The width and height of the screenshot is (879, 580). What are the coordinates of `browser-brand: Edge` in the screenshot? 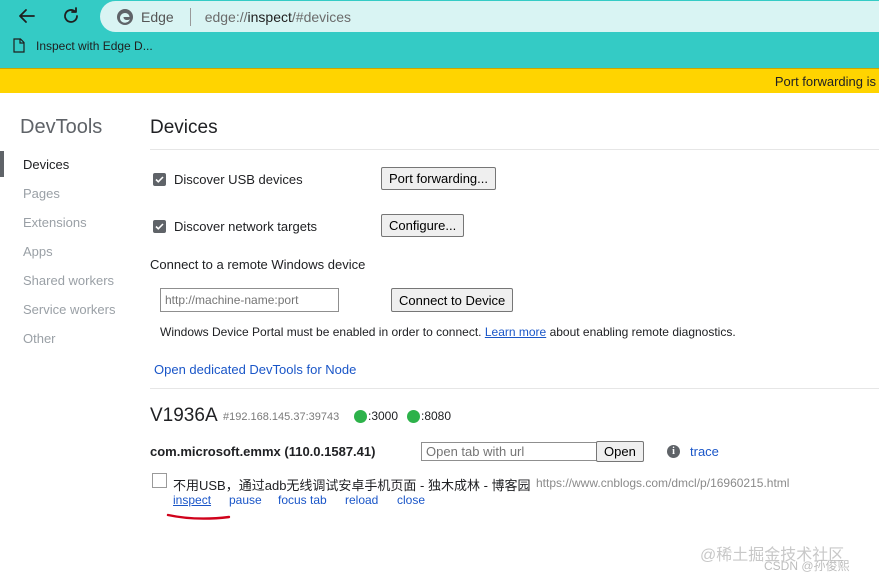 It's located at (157, 16).